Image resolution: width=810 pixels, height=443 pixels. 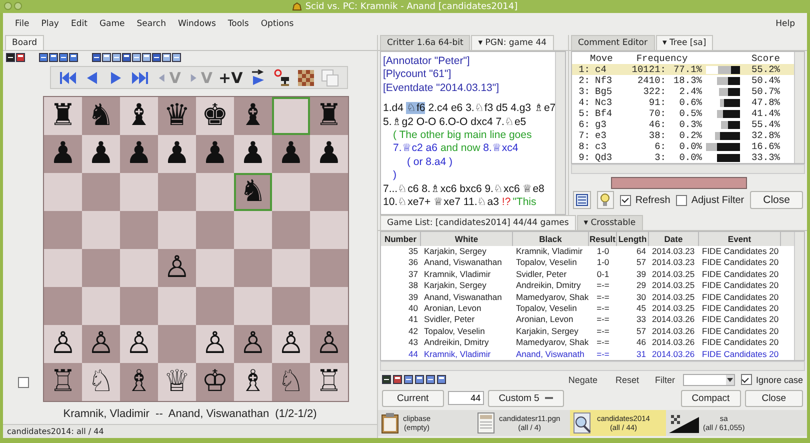 I want to click on chess-piece: ♝, so click(x=253, y=116).